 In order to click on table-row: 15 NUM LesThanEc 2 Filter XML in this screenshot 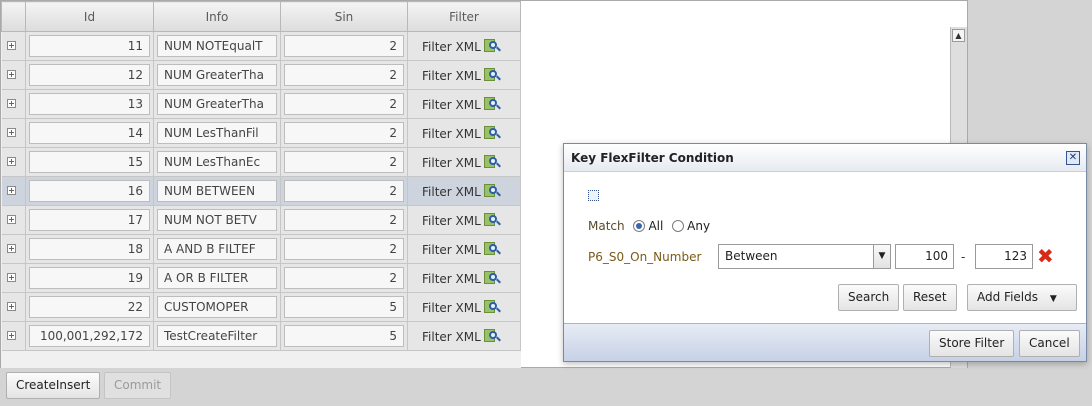, I will do `click(261, 162)`.